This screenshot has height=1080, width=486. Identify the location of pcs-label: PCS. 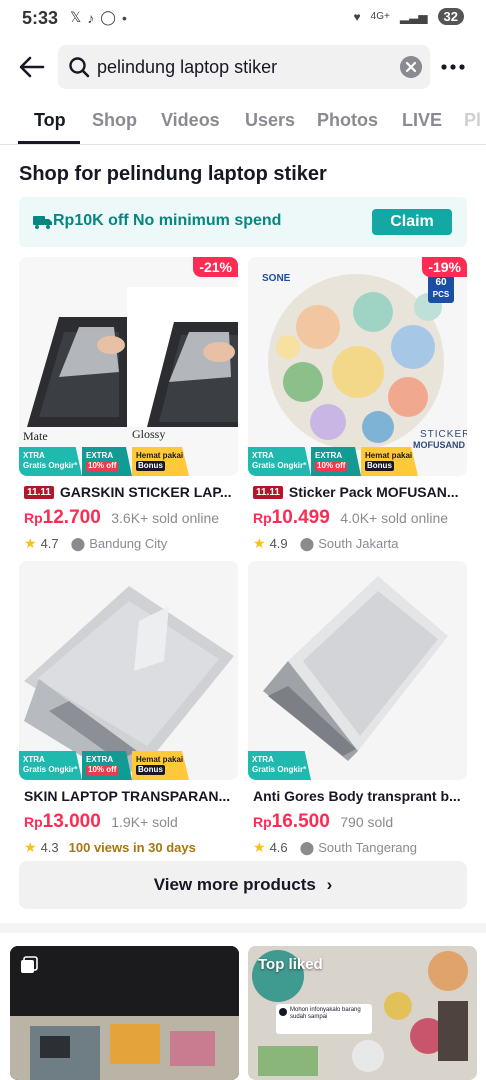
(441, 294).